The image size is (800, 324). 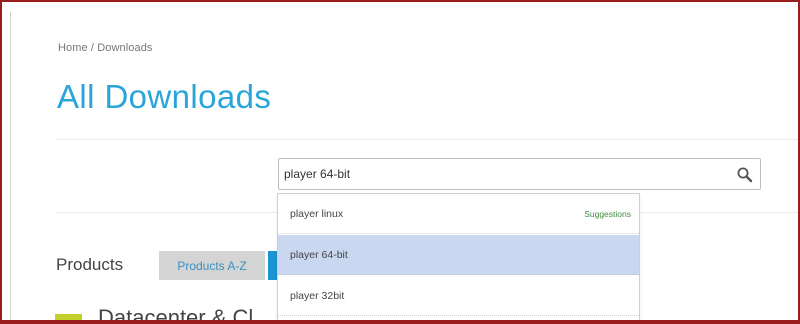 What do you see at coordinates (745, 175) in the screenshot?
I see `search-icon` at bounding box center [745, 175].